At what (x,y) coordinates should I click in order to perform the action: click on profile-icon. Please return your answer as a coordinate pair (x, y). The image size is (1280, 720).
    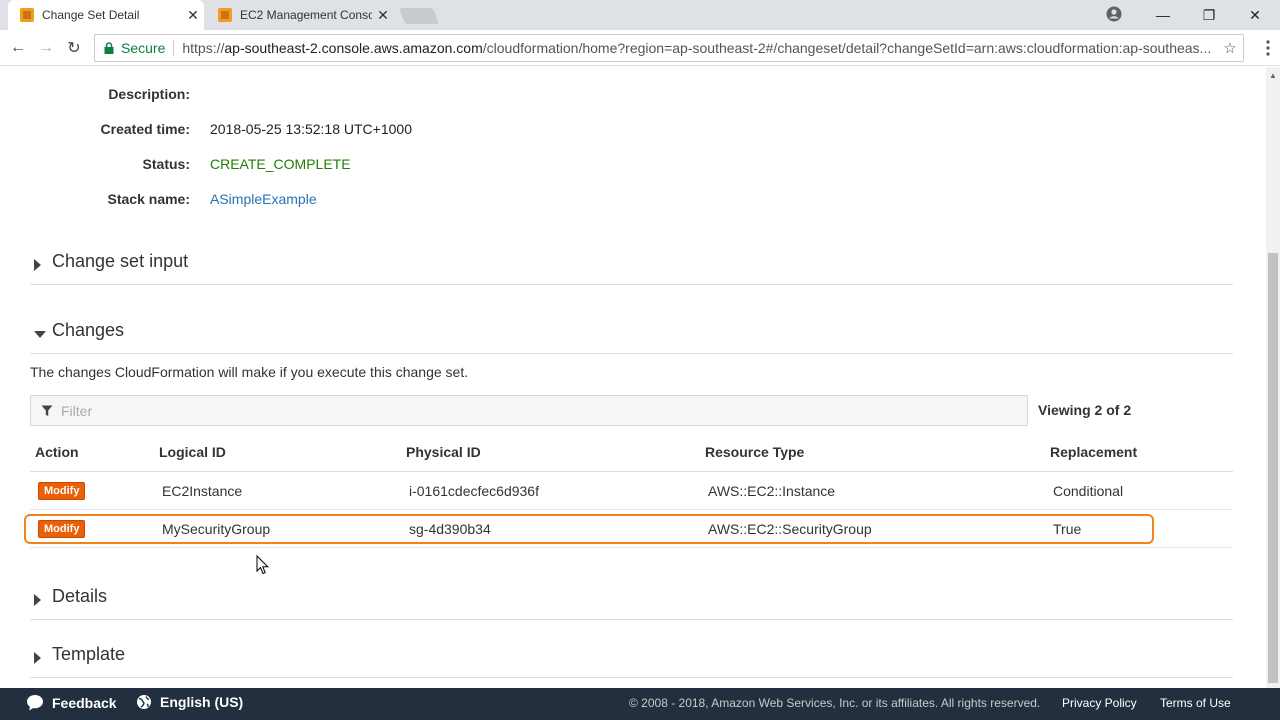
    Looking at the image, I should click on (1114, 14).